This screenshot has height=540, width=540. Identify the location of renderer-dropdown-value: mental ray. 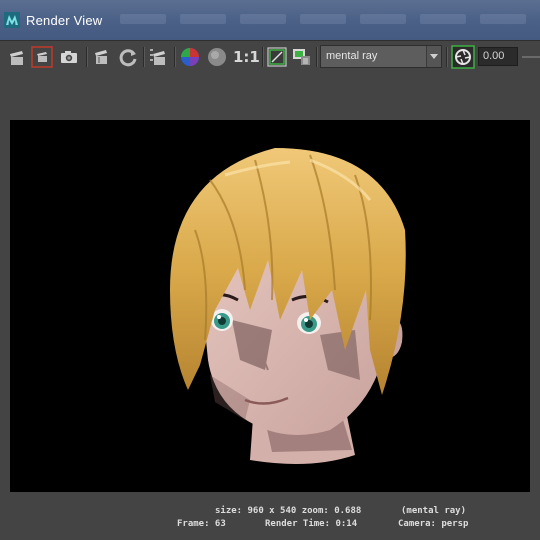
(352, 56).